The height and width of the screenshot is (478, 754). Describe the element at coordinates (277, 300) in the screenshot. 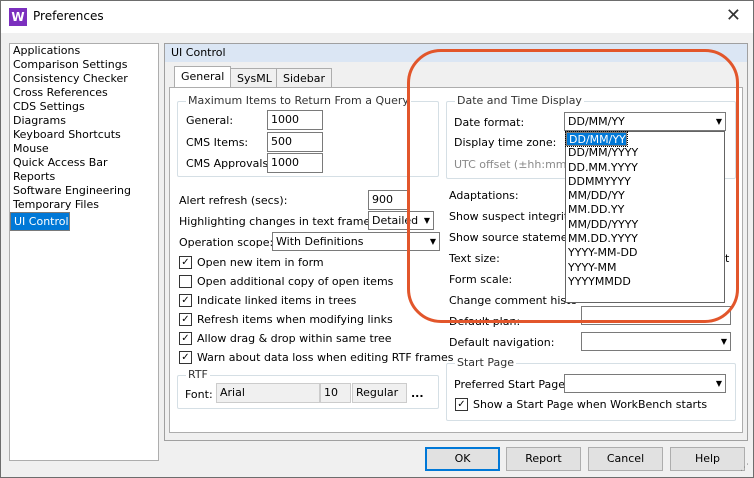

I see `option-checkbox-label: Indicate linked items in trees` at that location.